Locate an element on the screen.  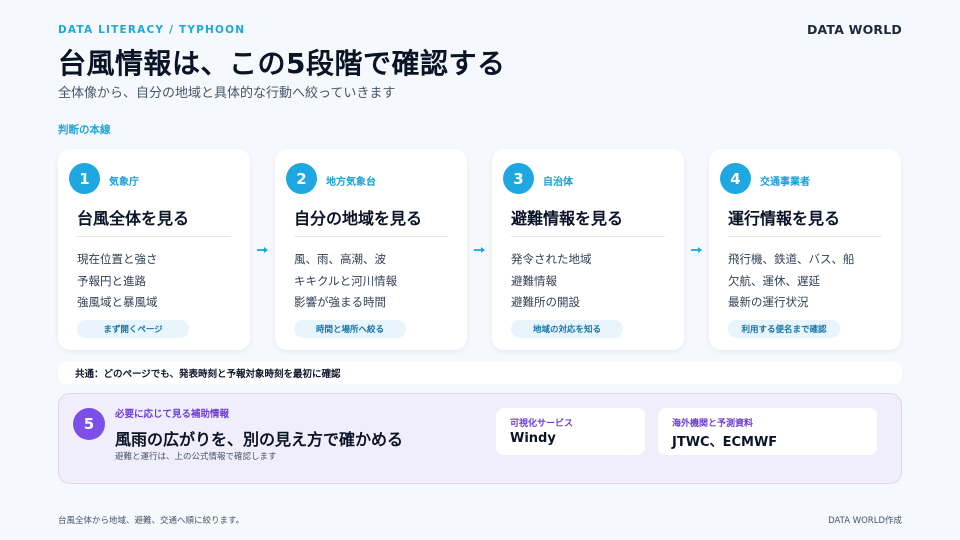
step-title: 避難情報を見る is located at coordinates (567, 218).